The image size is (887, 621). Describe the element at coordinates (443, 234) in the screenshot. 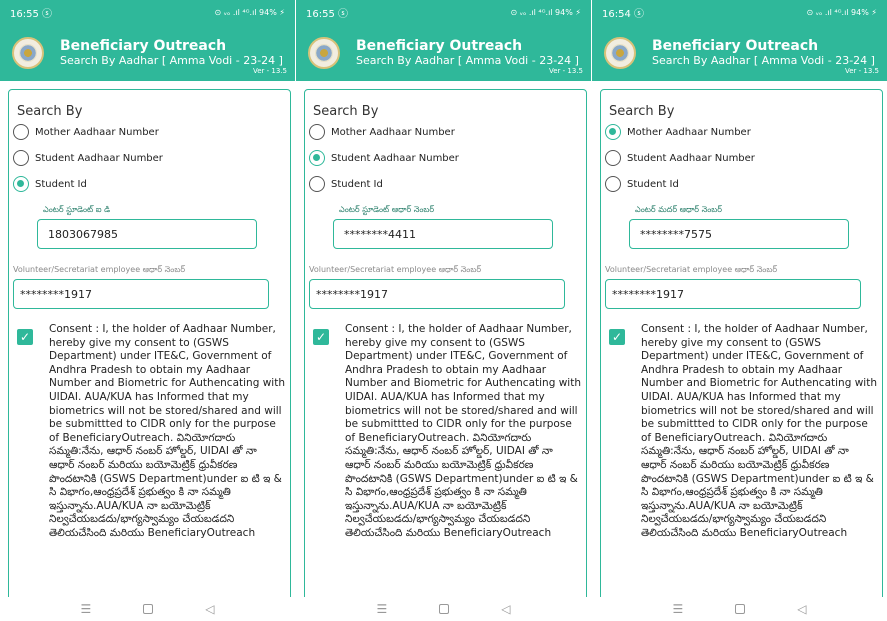

I see `student-aadhaar-input: ********4411` at that location.